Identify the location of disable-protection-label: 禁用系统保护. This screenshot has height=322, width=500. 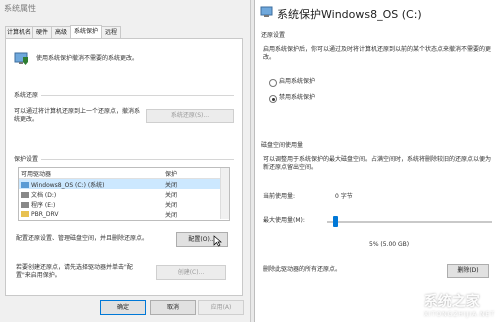
(297, 98).